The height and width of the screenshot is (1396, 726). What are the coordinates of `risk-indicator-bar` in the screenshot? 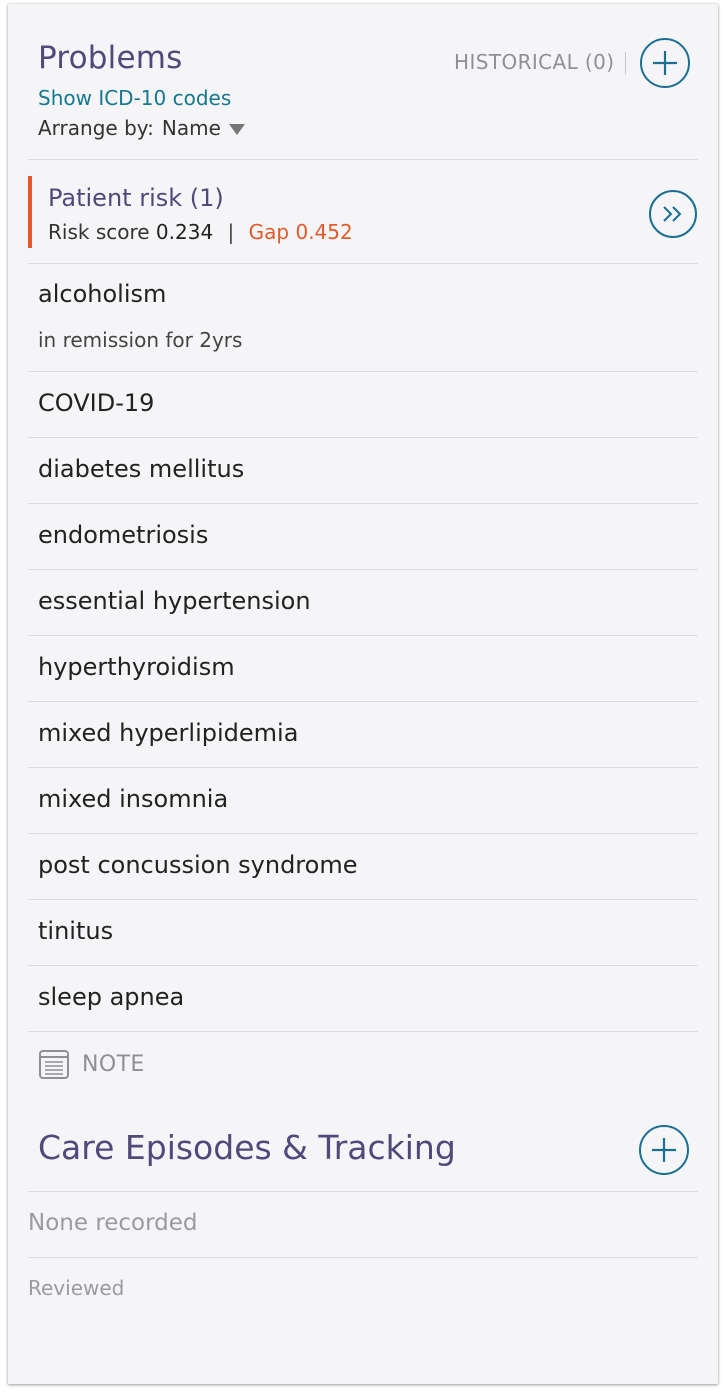 It's located at (30, 212).